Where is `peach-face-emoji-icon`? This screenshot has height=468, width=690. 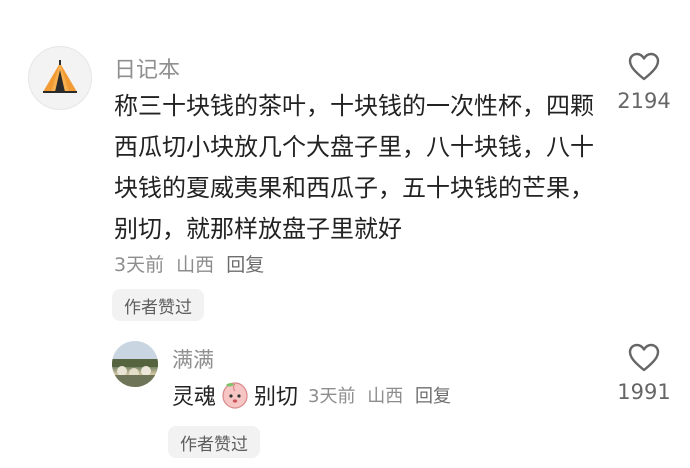
peach-face-emoji-icon is located at coordinates (235, 395).